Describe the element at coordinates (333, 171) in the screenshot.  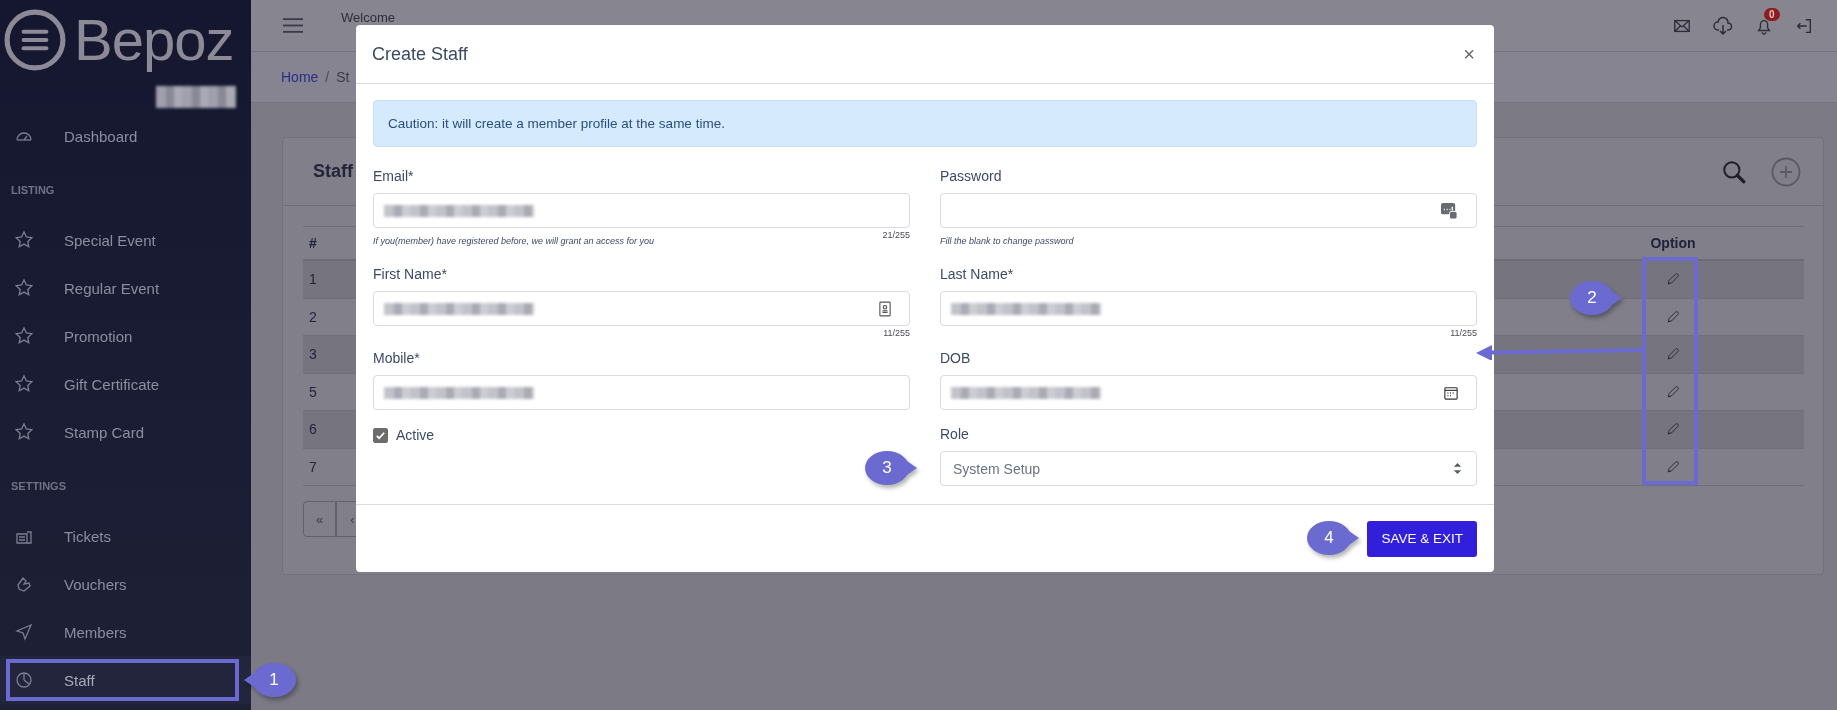
I see `card-title: Staff` at that location.